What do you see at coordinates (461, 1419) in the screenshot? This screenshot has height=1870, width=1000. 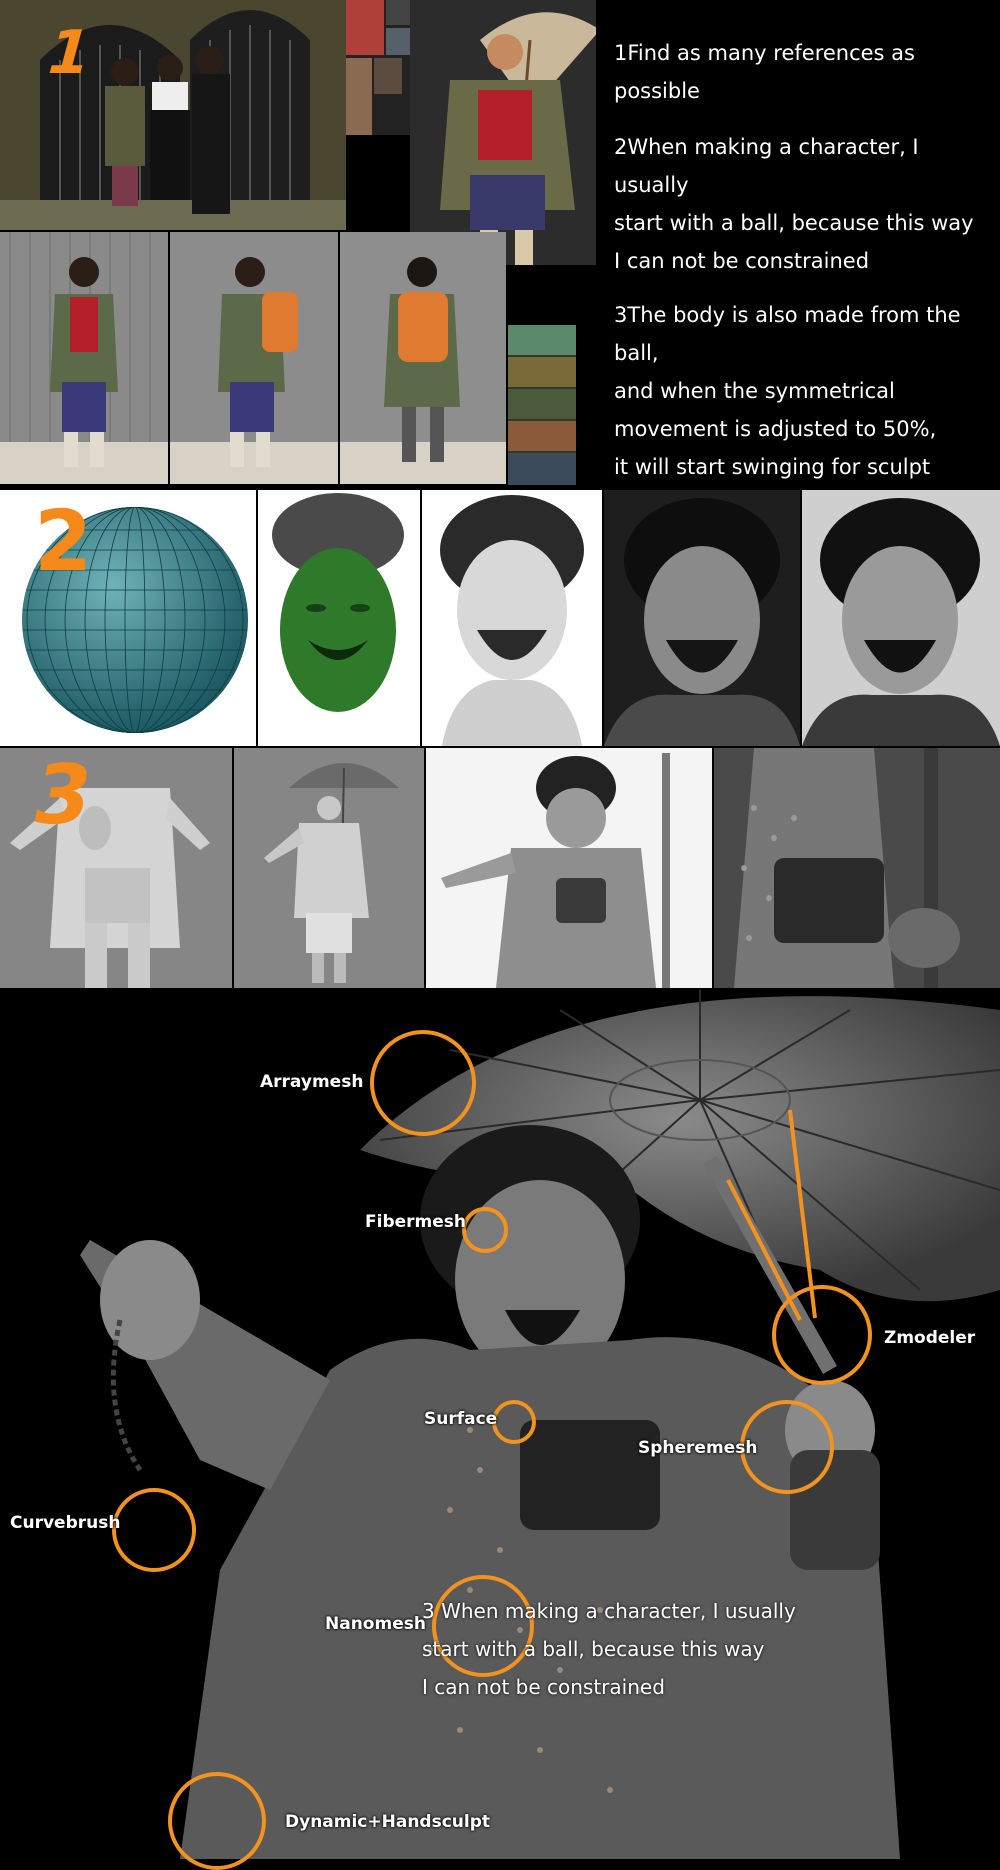 I see `callout-label-surface: Surface` at bounding box center [461, 1419].